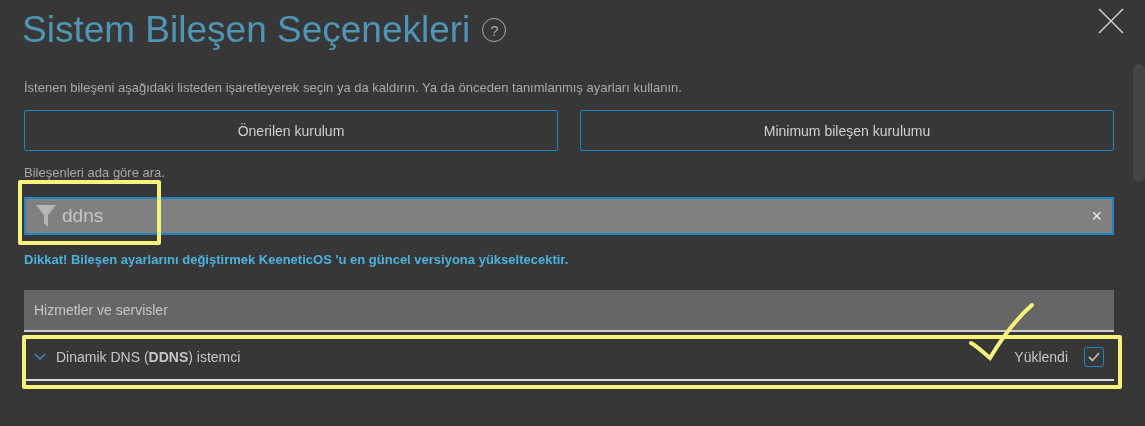 This screenshot has height=426, width=1145. What do you see at coordinates (46, 216) in the screenshot?
I see `filter-icon` at bounding box center [46, 216].